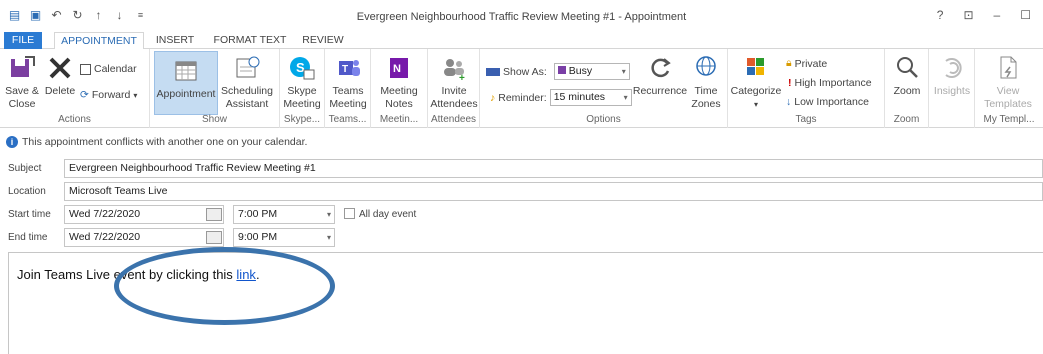  I want to click on start-date-calendar-icon, so click(214, 214).